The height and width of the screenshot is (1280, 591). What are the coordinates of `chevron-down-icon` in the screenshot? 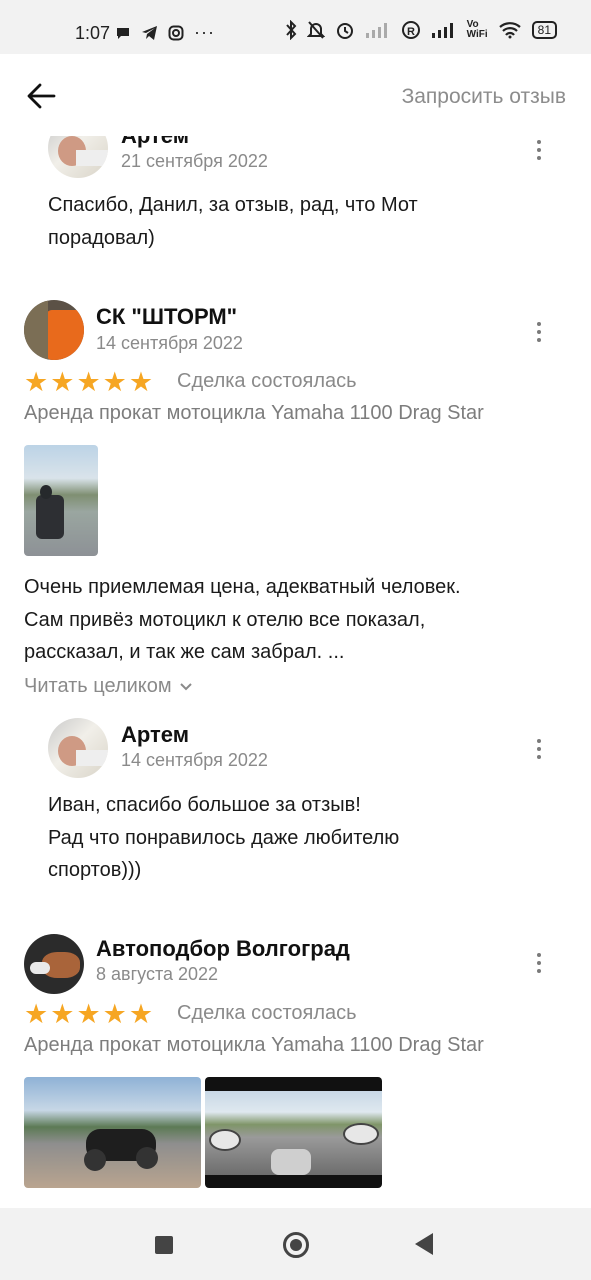 It's located at (186, 687).